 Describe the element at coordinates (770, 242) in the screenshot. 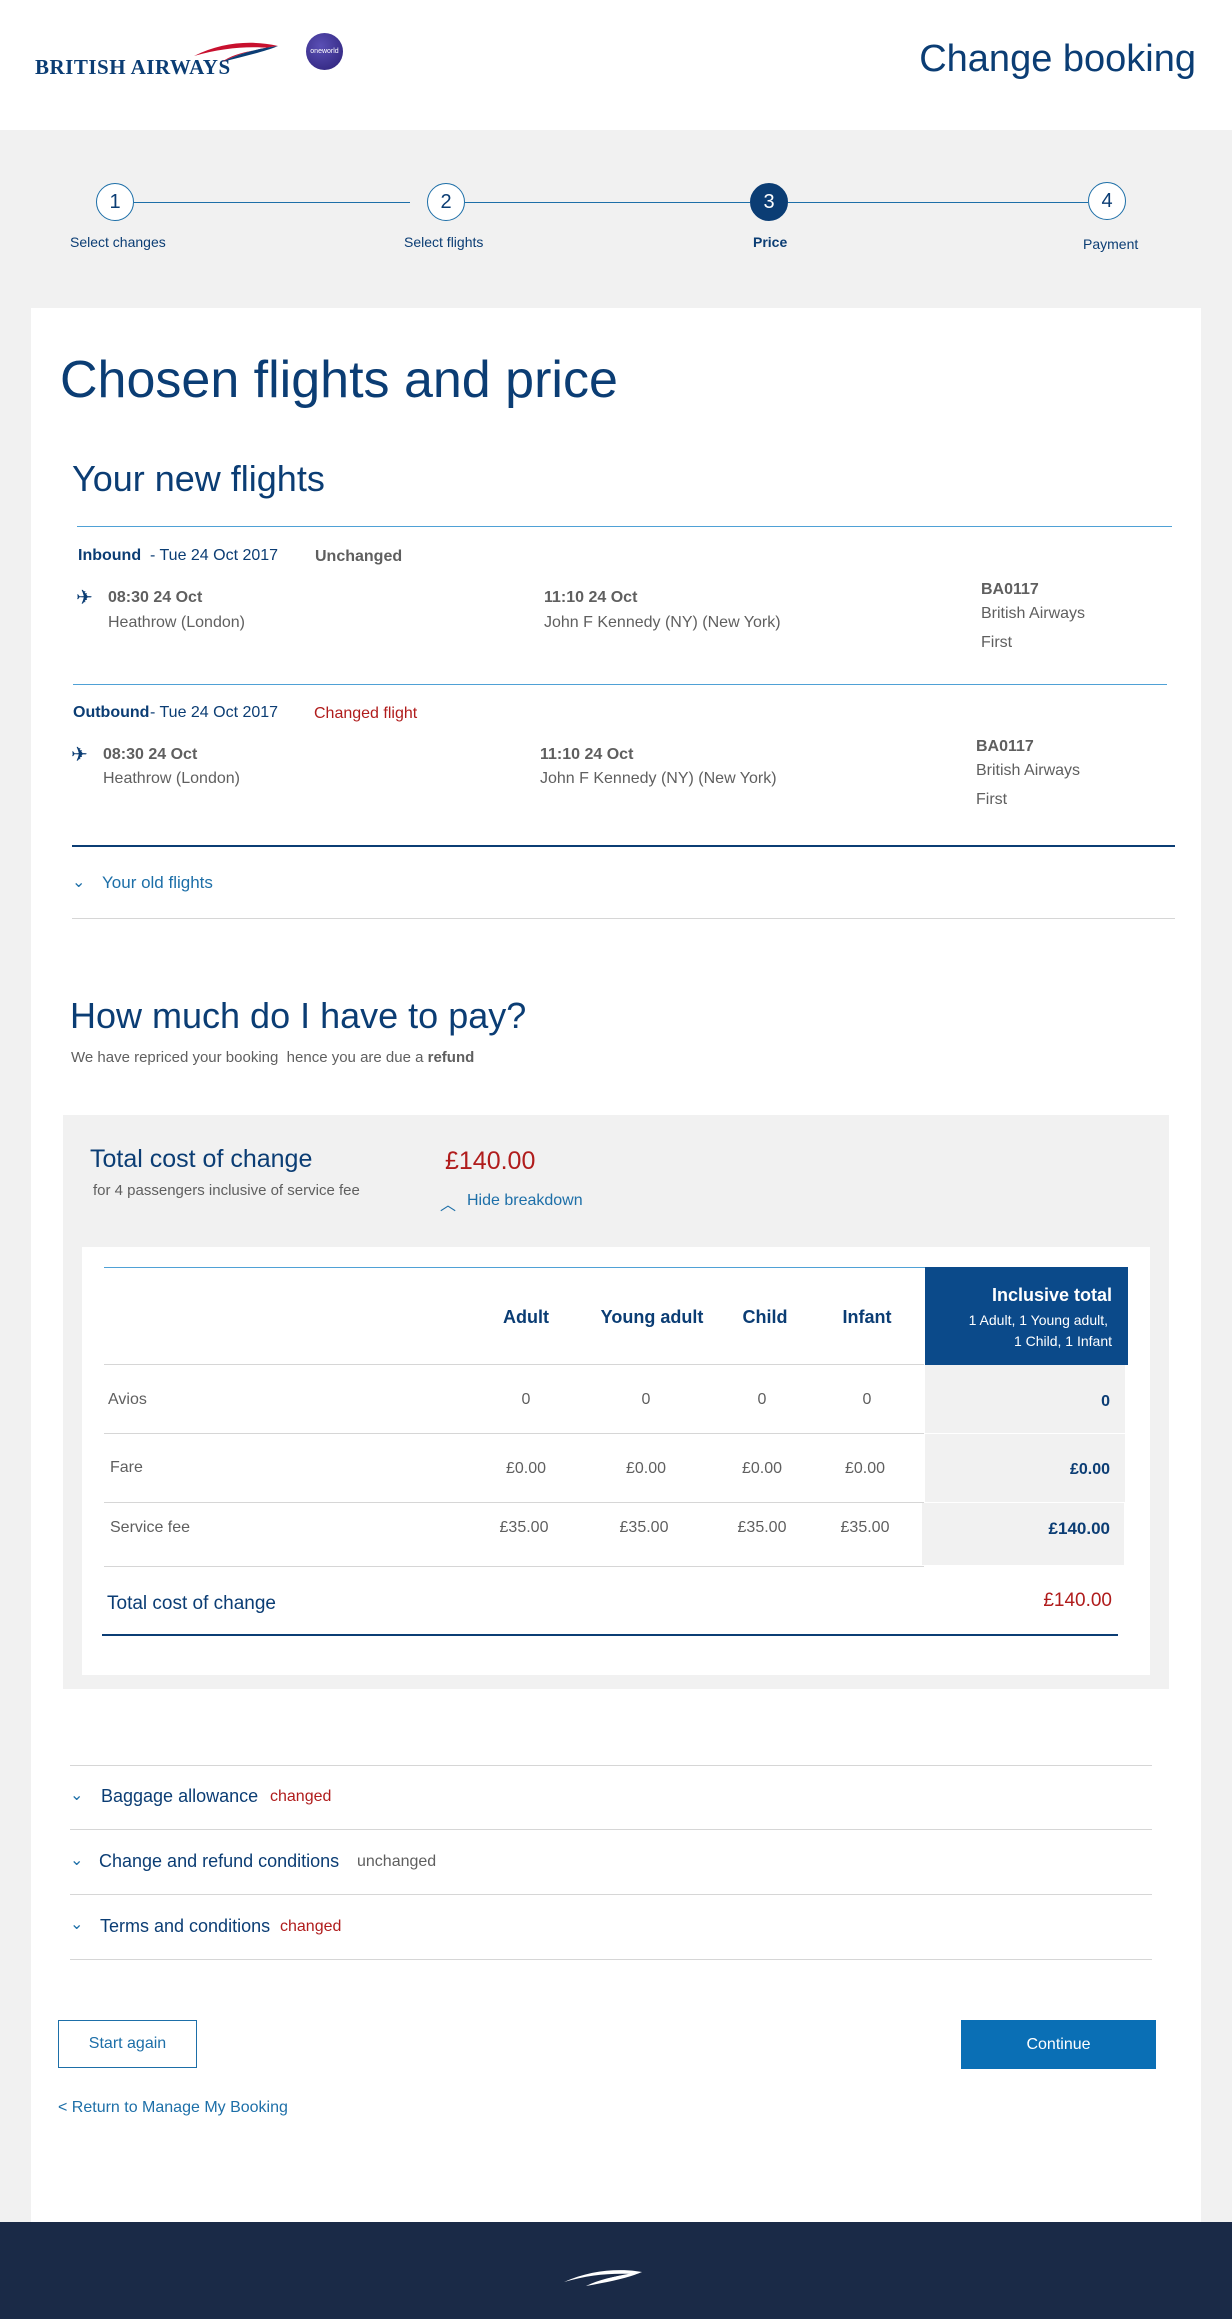

I see `step-3-label: Price` at that location.